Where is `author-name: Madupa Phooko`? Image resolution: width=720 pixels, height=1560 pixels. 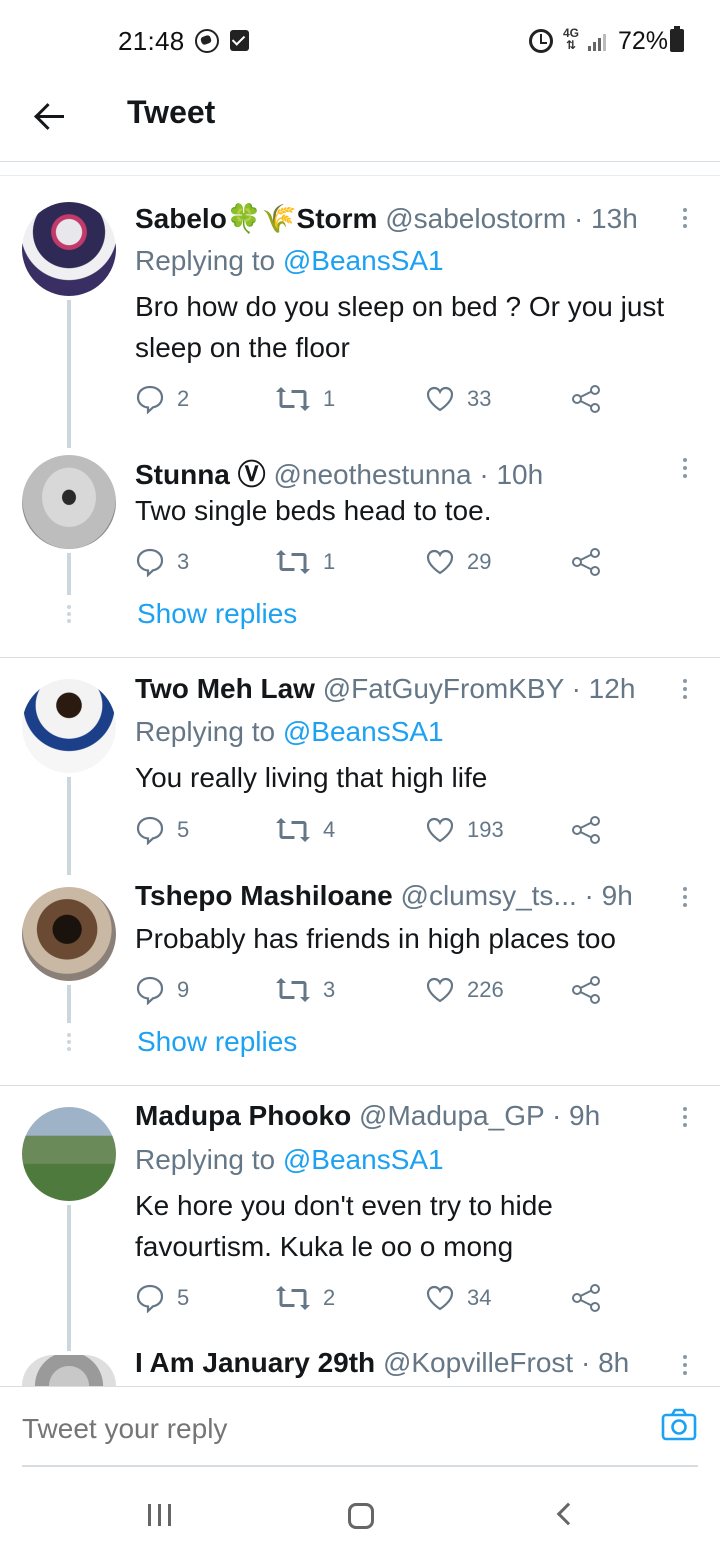 author-name: Madupa Phooko is located at coordinates (243, 1115).